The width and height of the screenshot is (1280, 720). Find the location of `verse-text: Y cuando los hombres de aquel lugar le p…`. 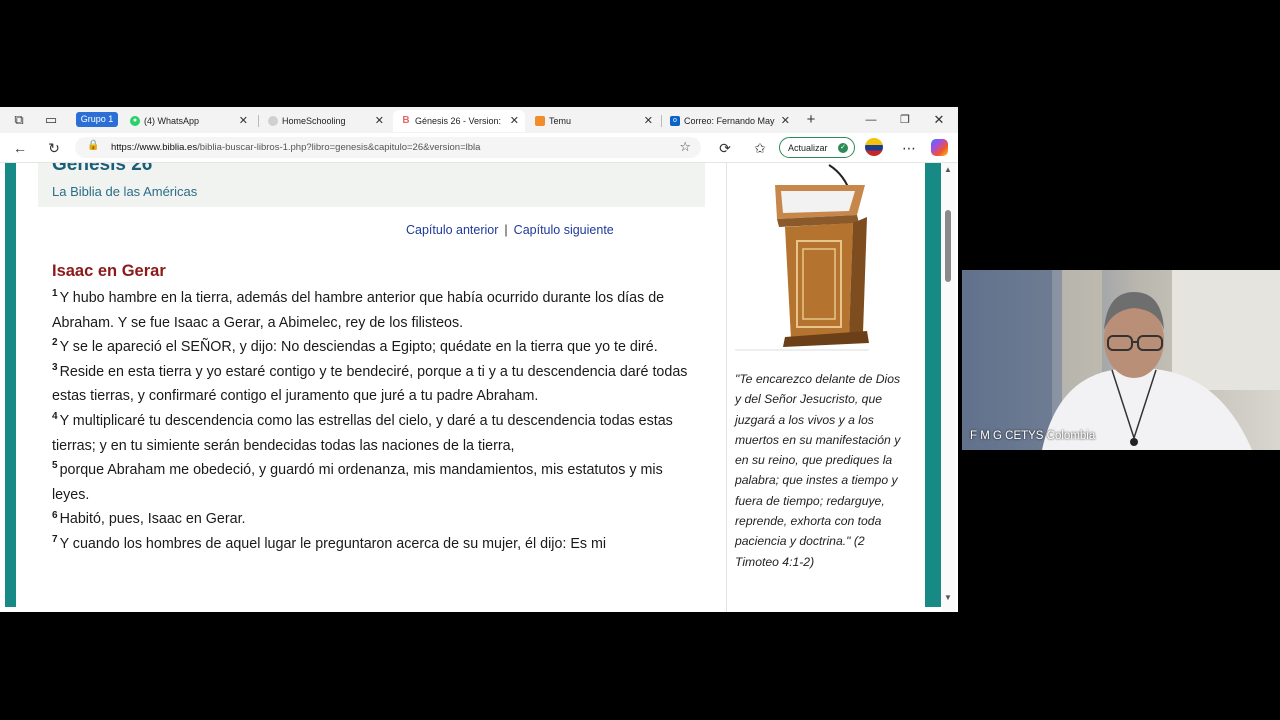

verse-text: Y cuando los hombres de aquel lugar le p… is located at coordinates (333, 543).